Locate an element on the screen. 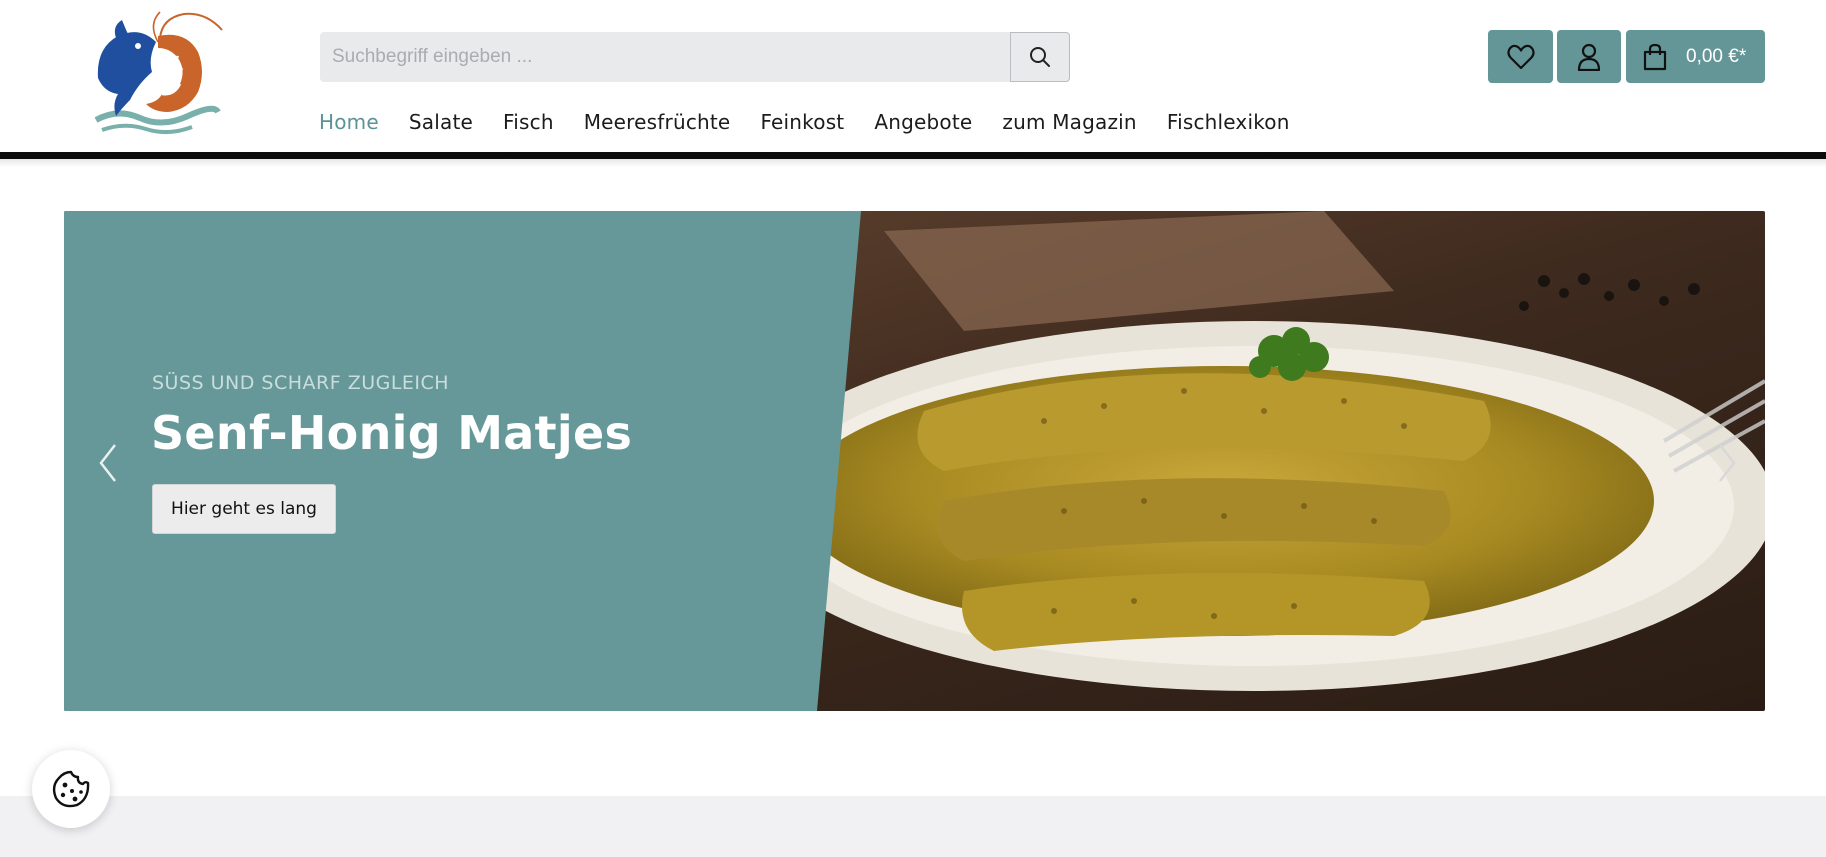 Image resolution: width=1826 pixels, height=857 pixels. header-divider is located at coordinates (913, 155).